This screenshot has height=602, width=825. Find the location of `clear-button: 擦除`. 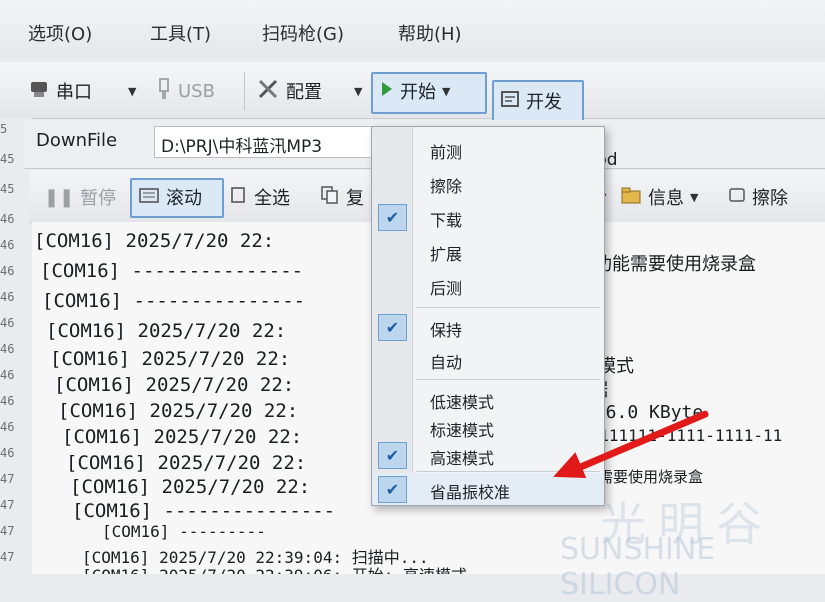

clear-button: 擦除 is located at coordinates (758, 197).